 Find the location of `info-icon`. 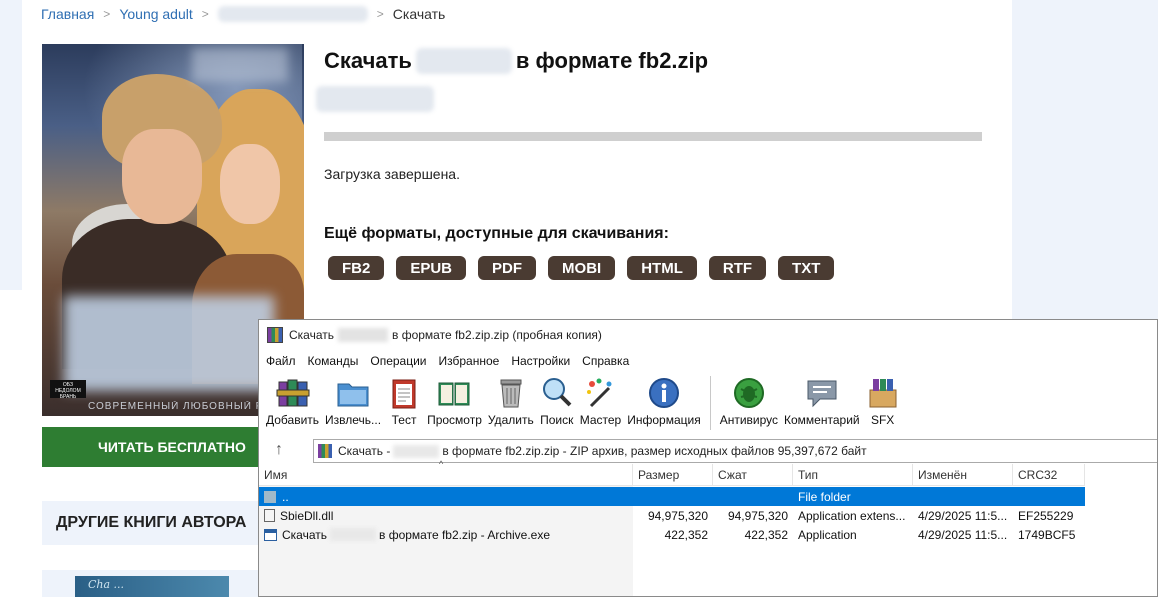

info-icon is located at coordinates (664, 393).